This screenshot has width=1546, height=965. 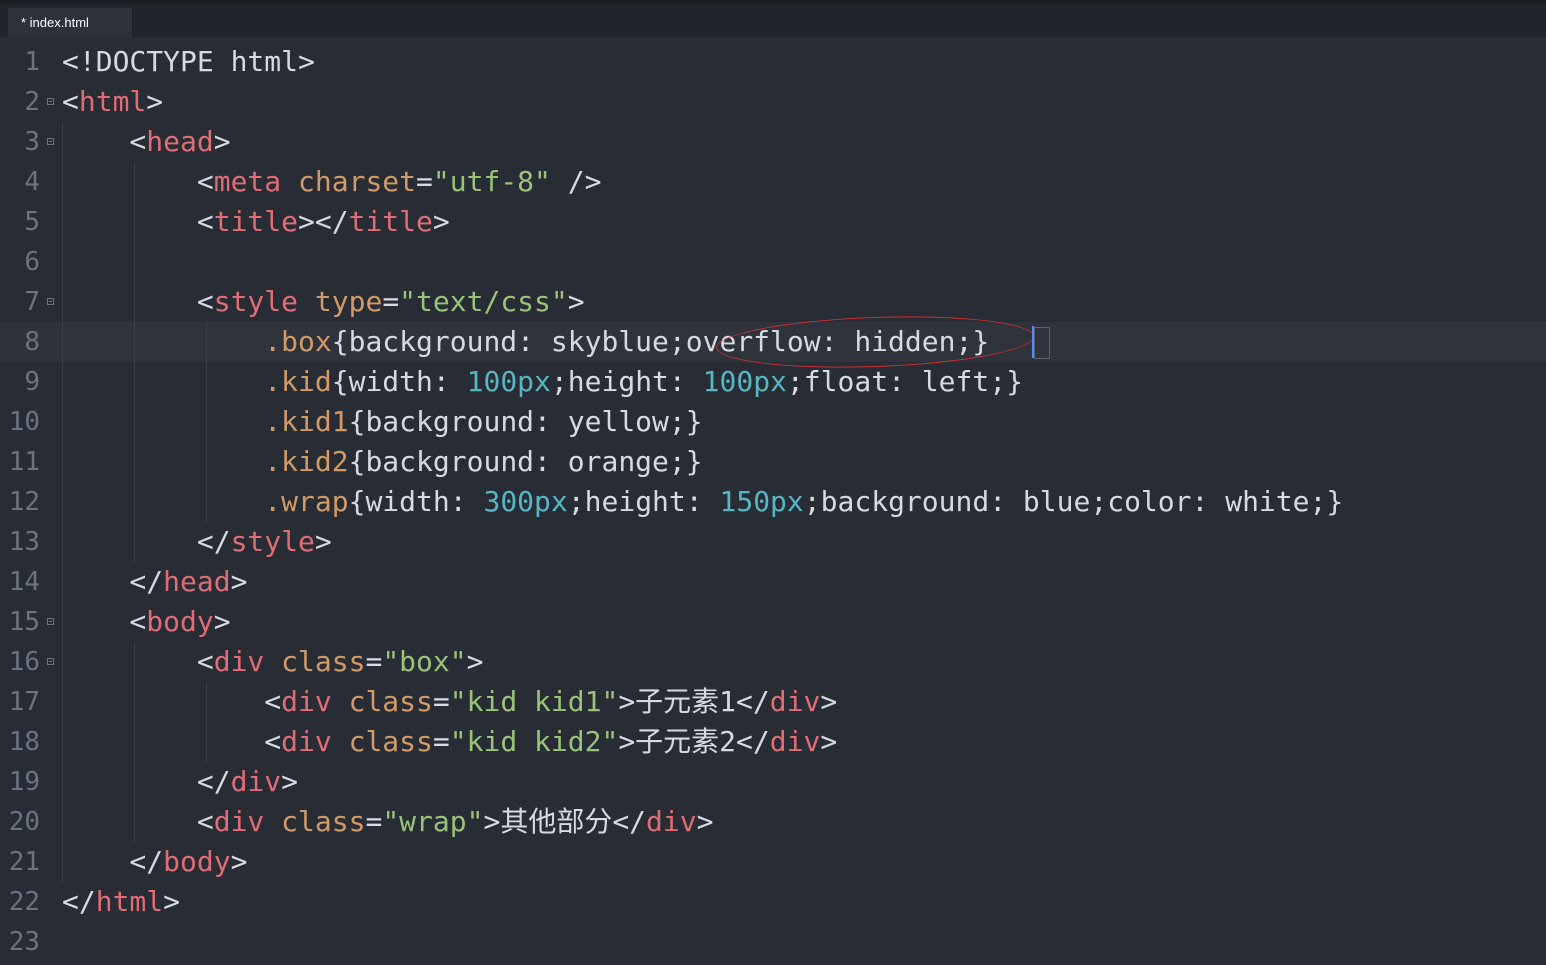 I want to click on code-line: 10 .kid1{background: yellow;}, so click(x=773, y=422).